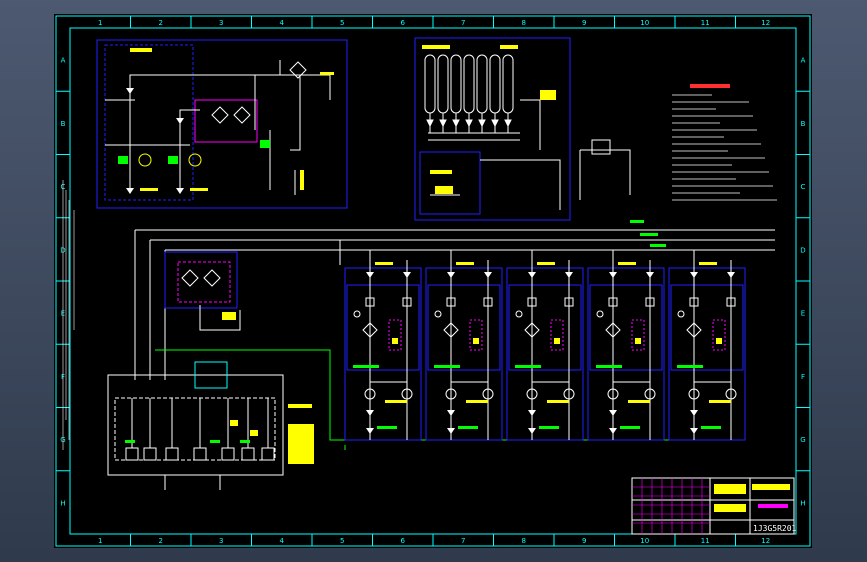 The height and width of the screenshot is (562, 867). What do you see at coordinates (803, 187) in the screenshot?
I see `row-marker: C` at bounding box center [803, 187].